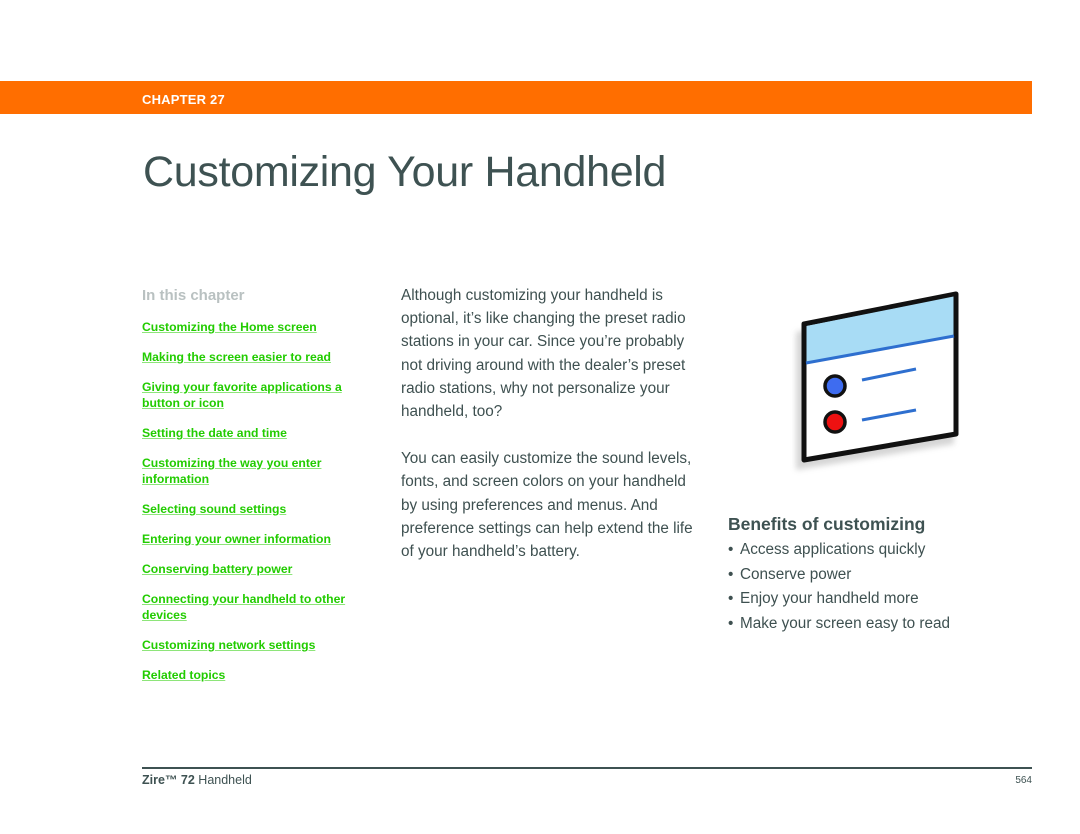  What do you see at coordinates (236, 357) in the screenshot?
I see `toc-link-screen-easier: Making the screen easier to read` at bounding box center [236, 357].